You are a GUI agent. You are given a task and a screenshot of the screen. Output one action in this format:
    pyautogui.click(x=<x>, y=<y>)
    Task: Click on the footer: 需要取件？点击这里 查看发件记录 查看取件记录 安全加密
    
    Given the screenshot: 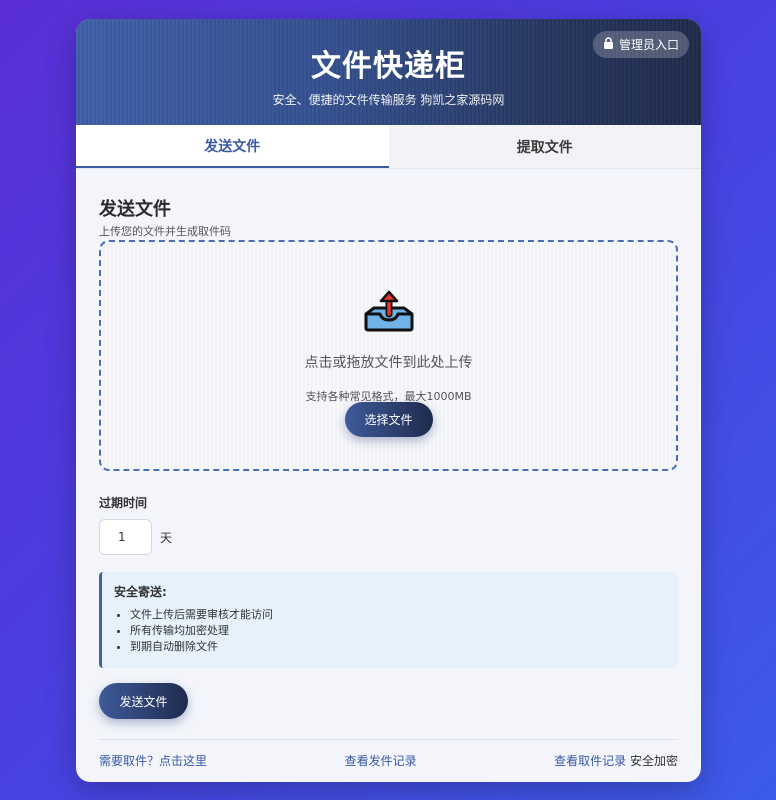 What is the action you would take?
    pyautogui.click(x=388, y=760)
    